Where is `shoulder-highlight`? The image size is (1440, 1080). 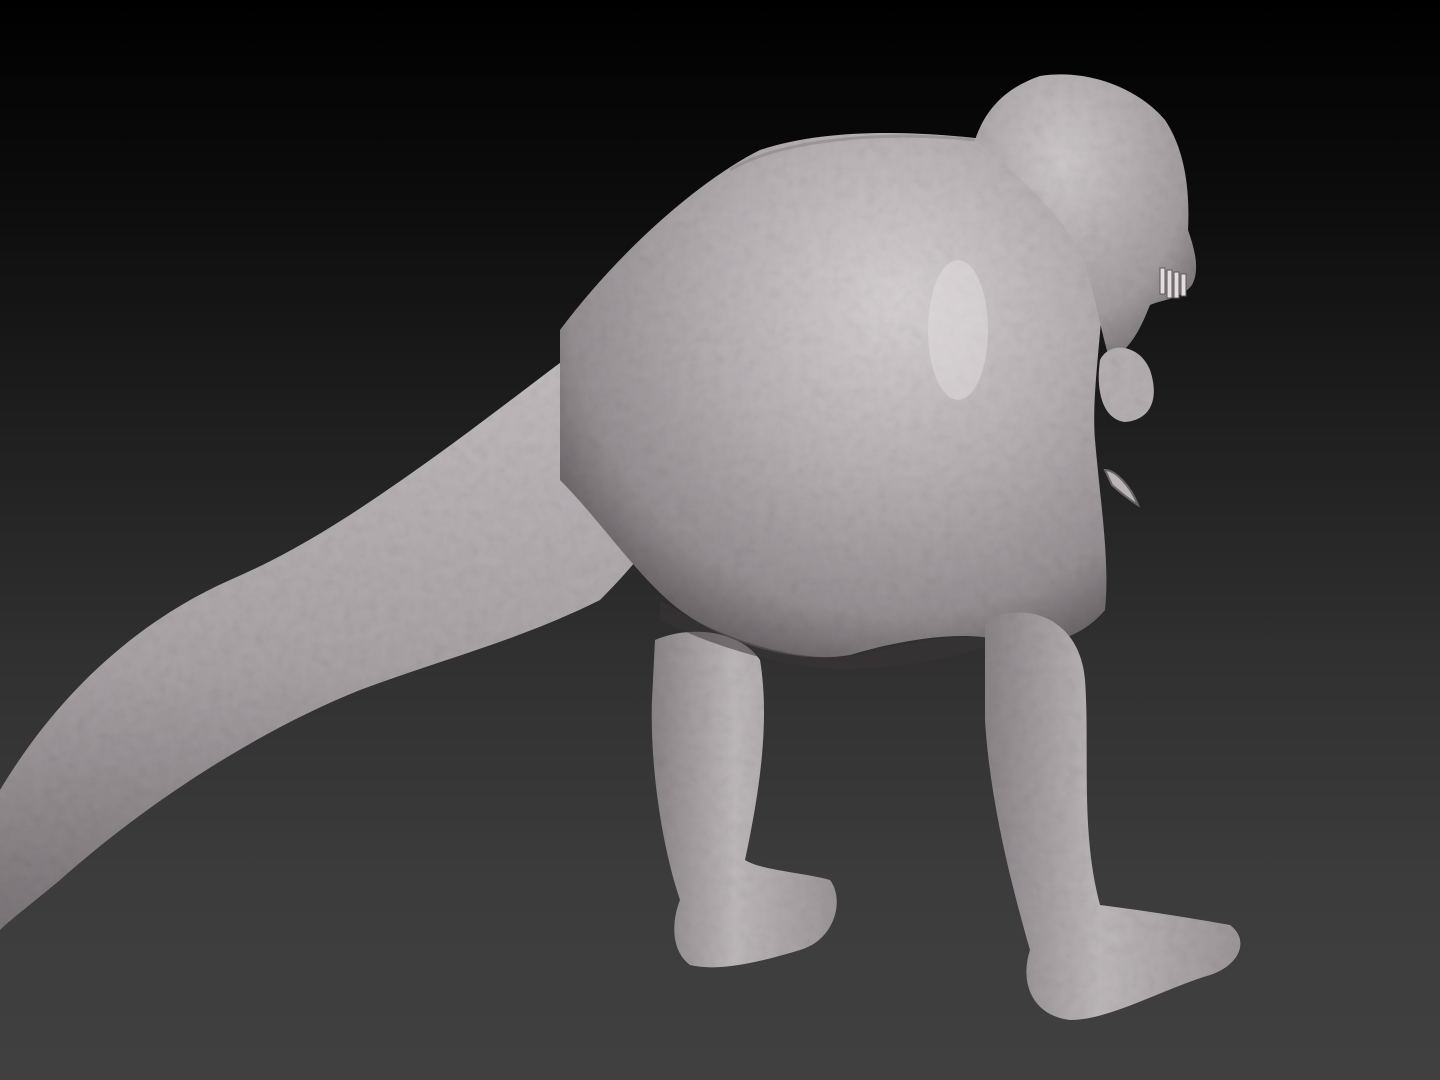
shoulder-highlight is located at coordinates (958, 330).